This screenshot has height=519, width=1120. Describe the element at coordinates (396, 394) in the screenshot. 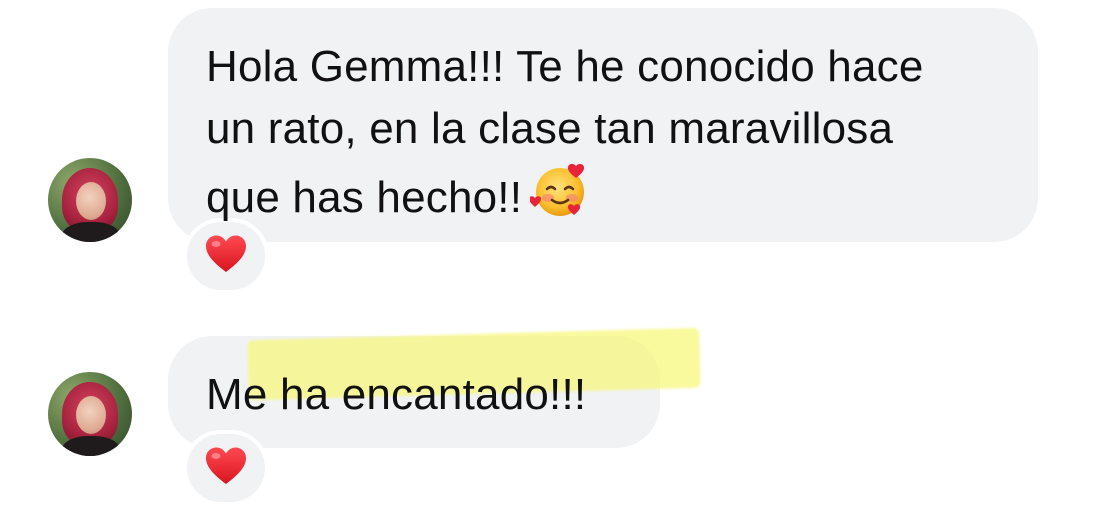

I see `message-line: Me ha encantado!!!` at that location.